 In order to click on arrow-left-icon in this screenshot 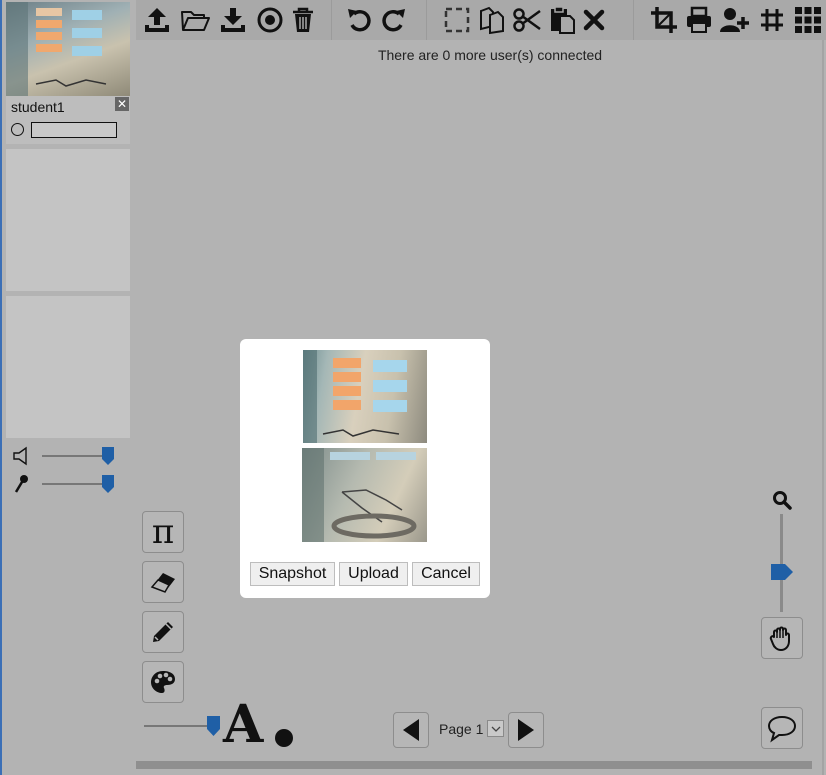, I will do `click(411, 730)`.